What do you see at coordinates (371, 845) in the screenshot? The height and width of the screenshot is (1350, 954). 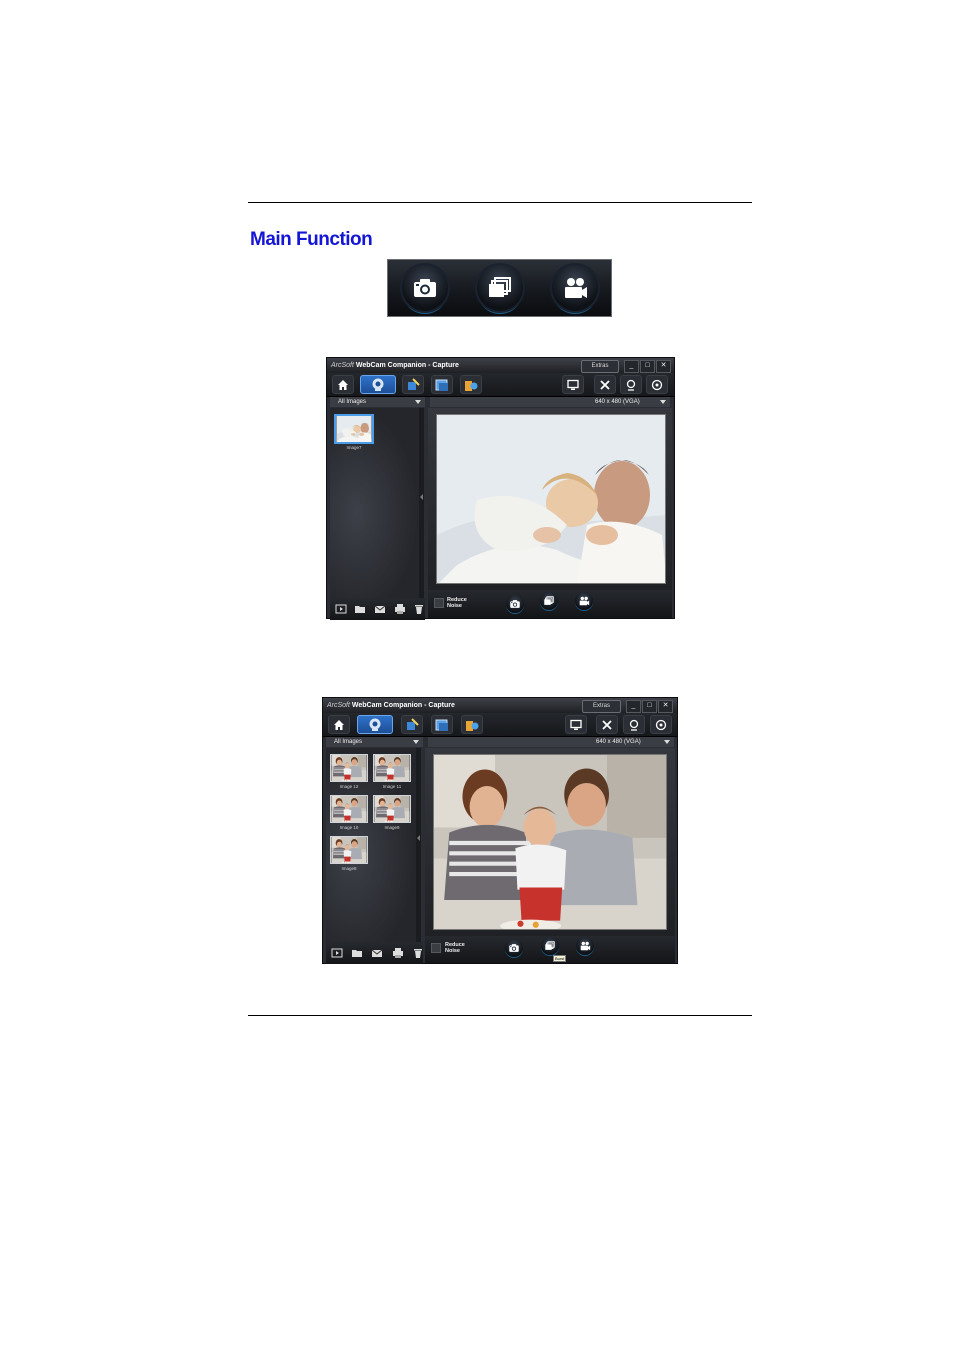 I see `image-gallery: Image 12 Image 11 Image 10 Image9 Image8` at bounding box center [371, 845].